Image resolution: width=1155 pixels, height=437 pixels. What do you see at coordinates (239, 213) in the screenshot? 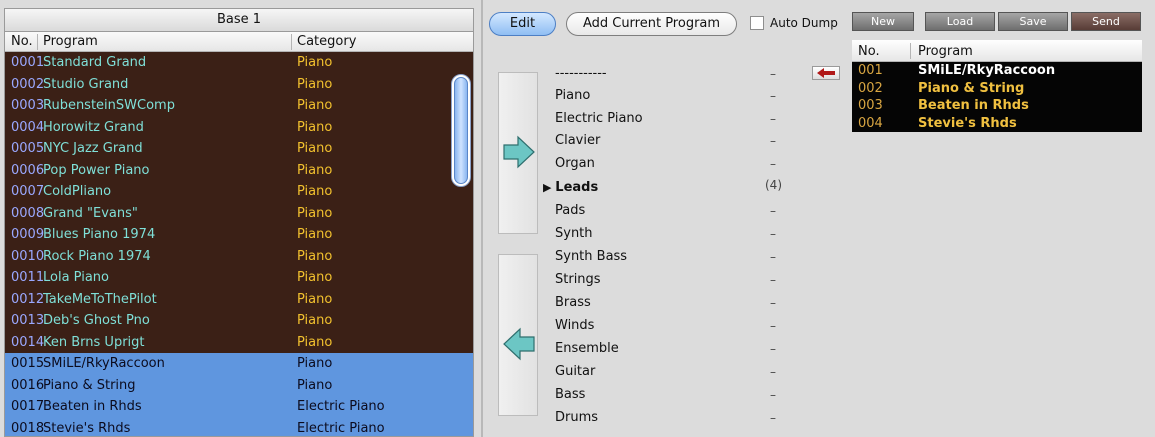
I see `program-row: 0008 Grand "Evans" Piano` at bounding box center [239, 213].